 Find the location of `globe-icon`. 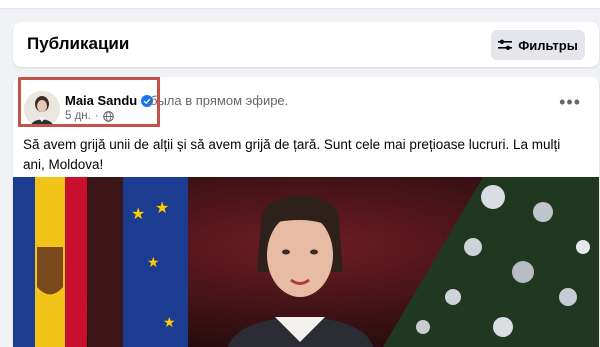

globe-icon is located at coordinates (108, 116).